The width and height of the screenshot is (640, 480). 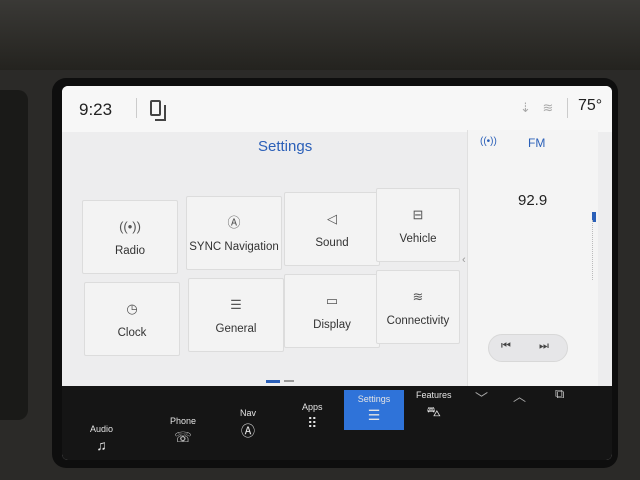 What do you see at coordinates (234, 233) in the screenshot?
I see `settings-tile-sync-navigation: Ⓐ SYNC Navigation` at bounding box center [234, 233].